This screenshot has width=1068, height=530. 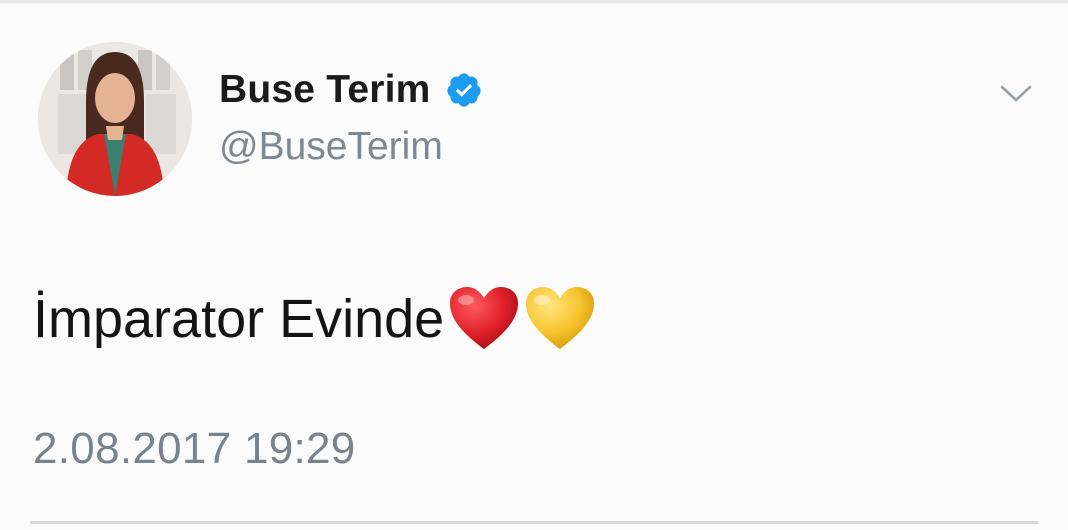 I want to click on chevron-down-icon, so click(x=1016, y=93).